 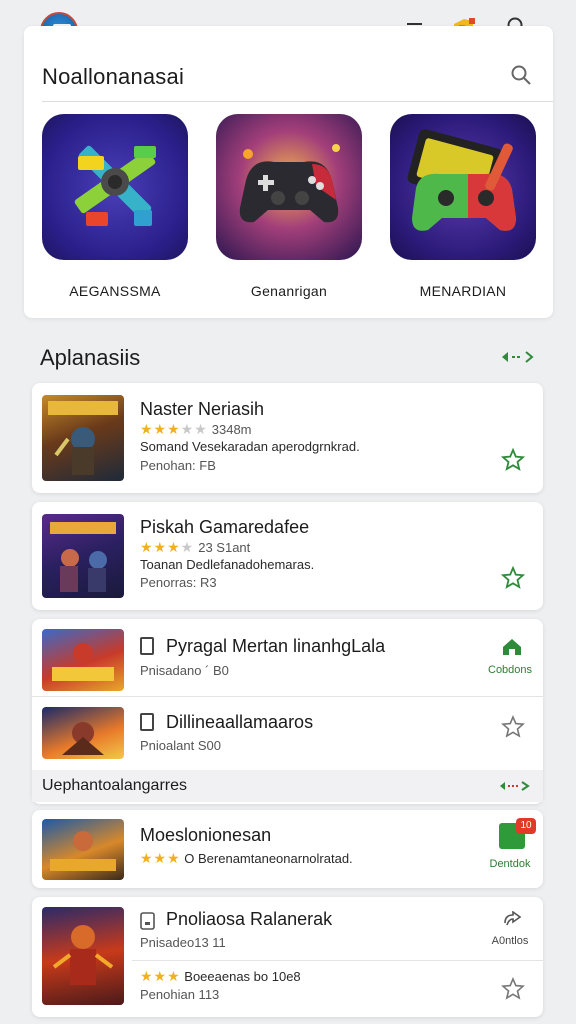 I want to click on app-title: Naster Neriasih, so click(x=202, y=409).